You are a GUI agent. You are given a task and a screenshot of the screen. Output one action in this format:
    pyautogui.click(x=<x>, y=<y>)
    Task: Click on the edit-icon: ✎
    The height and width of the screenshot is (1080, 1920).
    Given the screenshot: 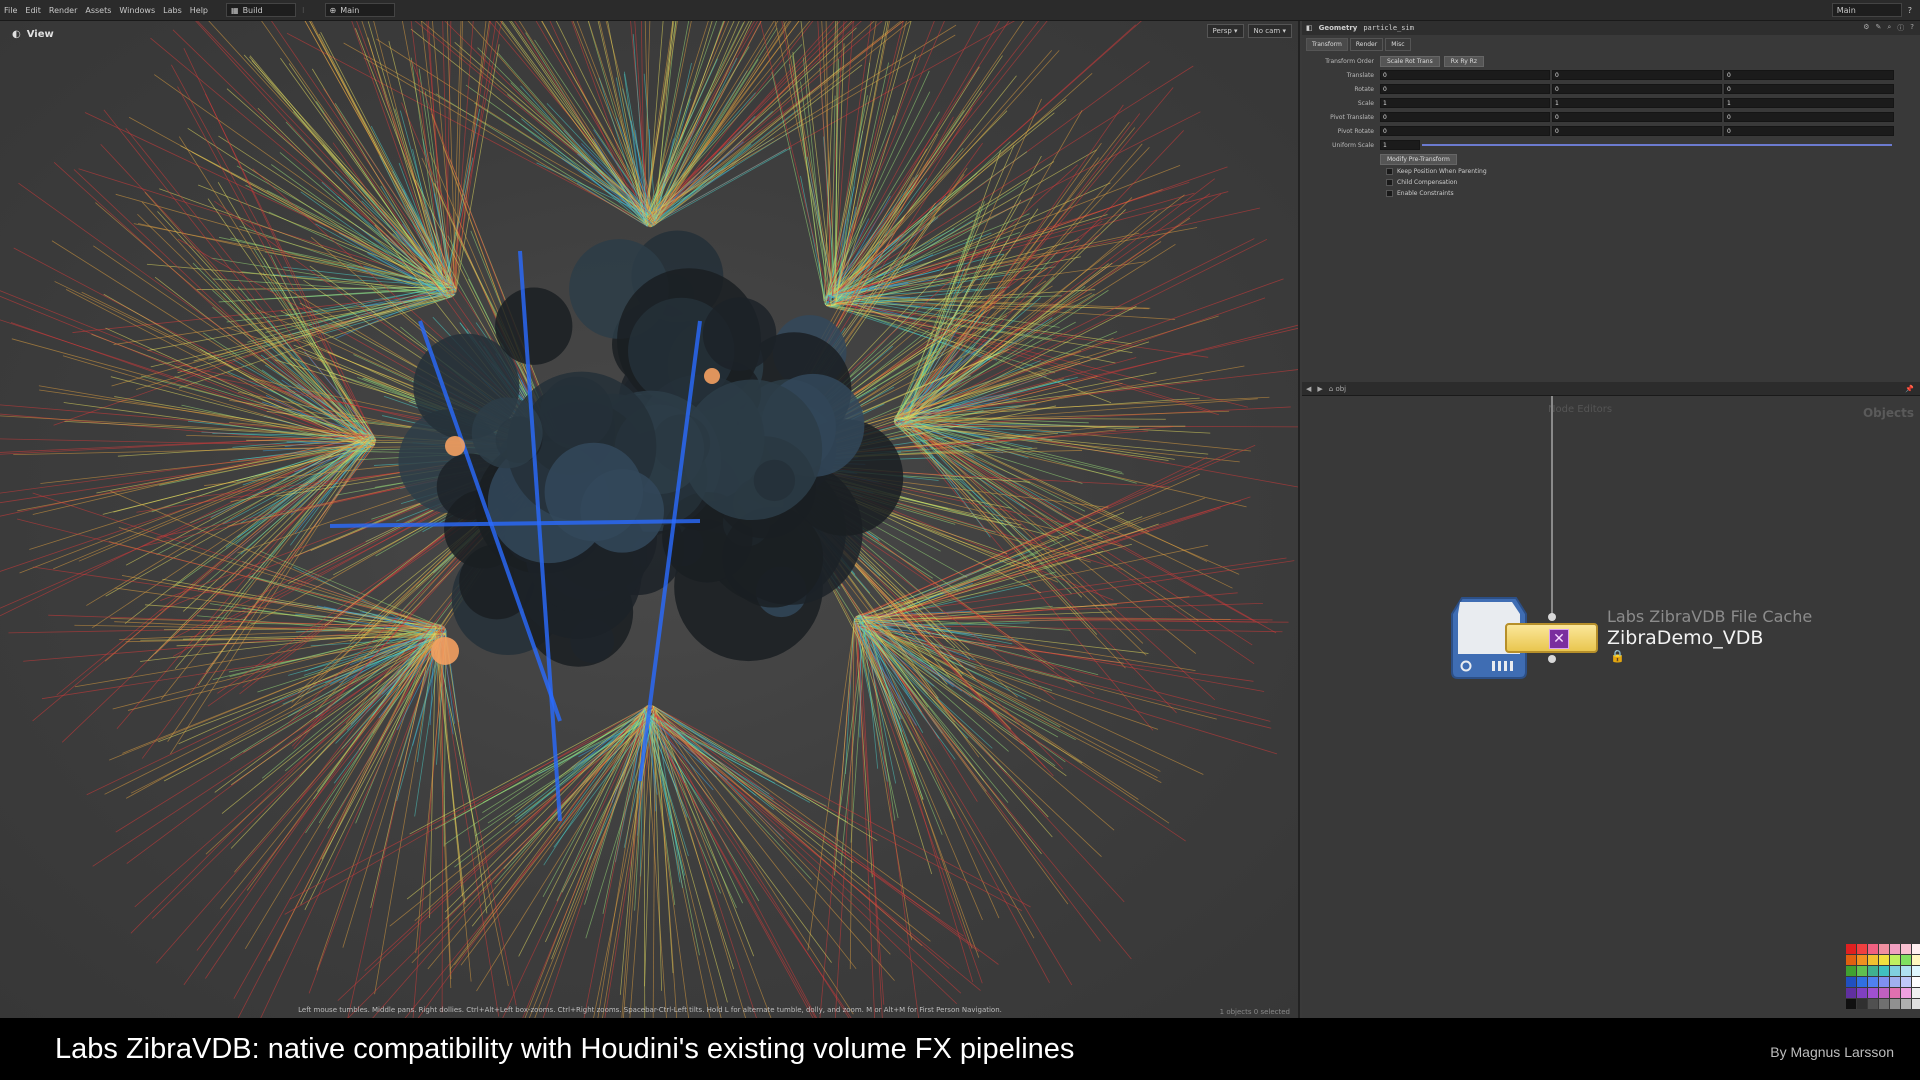 What is the action you would take?
    pyautogui.click(x=1878, y=28)
    